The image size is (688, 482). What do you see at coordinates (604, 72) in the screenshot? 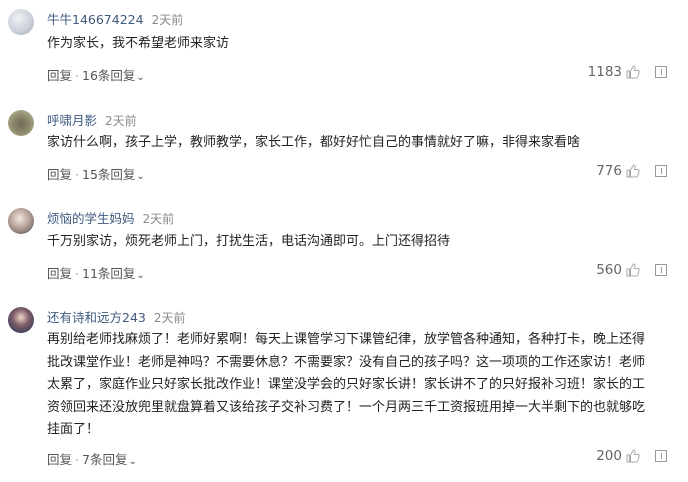
I see `like-count: 1183` at bounding box center [604, 72].